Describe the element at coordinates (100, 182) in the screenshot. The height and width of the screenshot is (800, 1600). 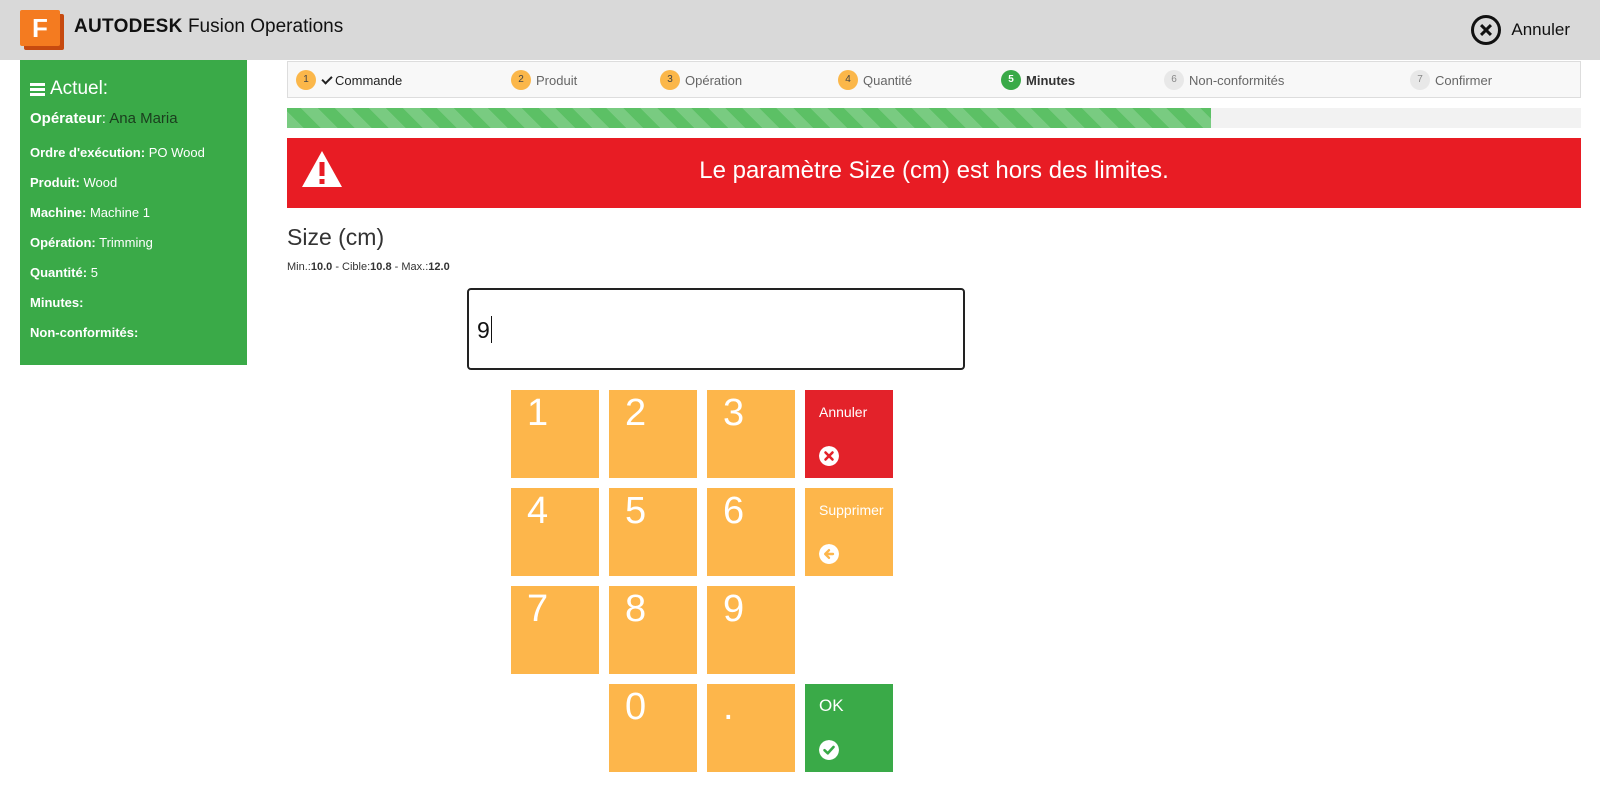
I see `info-value: Wood` at that location.